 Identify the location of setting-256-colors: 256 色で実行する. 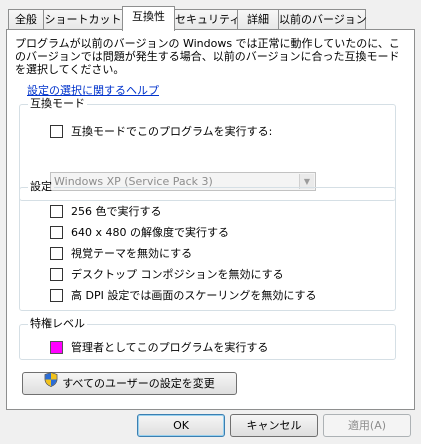
(106, 211).